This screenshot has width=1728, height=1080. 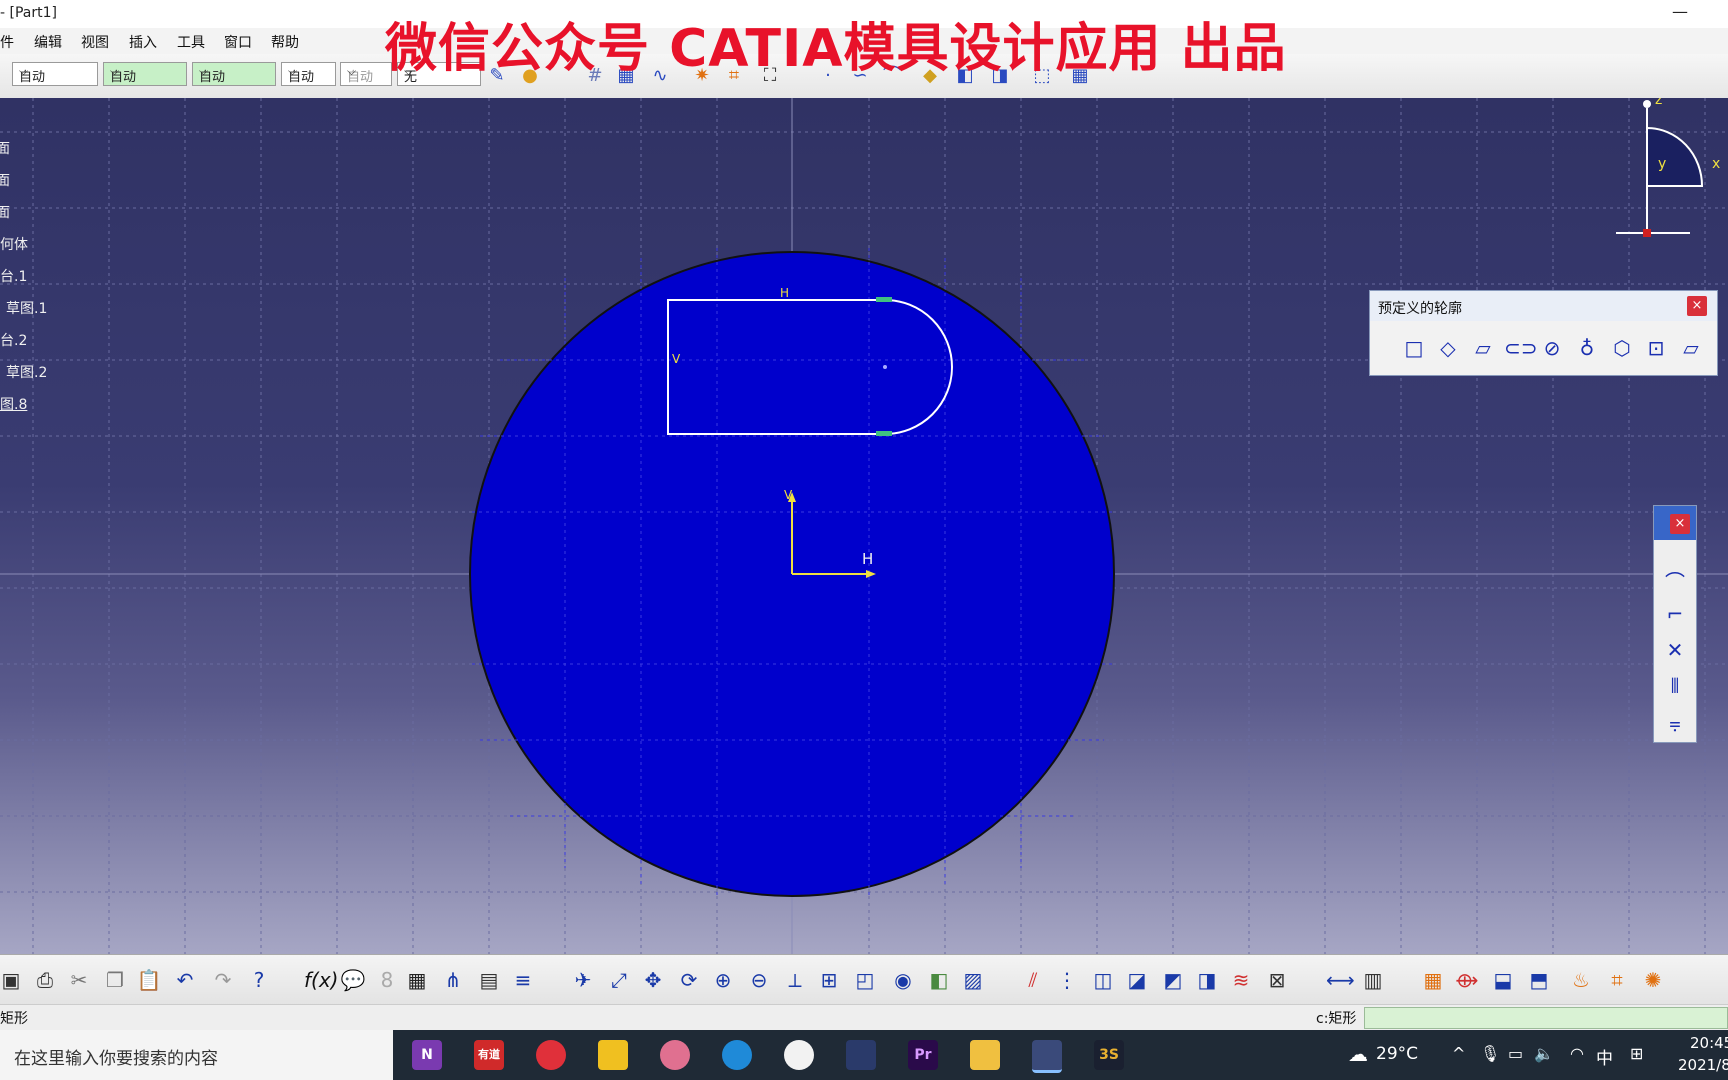 What do you see at coordinates (1691, 348) in the screenshot?
I see `centered-parallelogram-icon: ▱` at bounding box center [1691, 348].